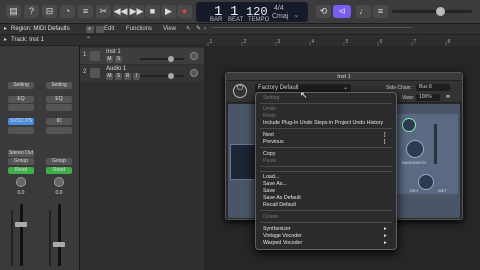 The image size is (480, 270). What do you see at coordinates (88, 40) in the screenshot?
I see `scroll-up-icon: ⌃` at bounding box center [88, 40].